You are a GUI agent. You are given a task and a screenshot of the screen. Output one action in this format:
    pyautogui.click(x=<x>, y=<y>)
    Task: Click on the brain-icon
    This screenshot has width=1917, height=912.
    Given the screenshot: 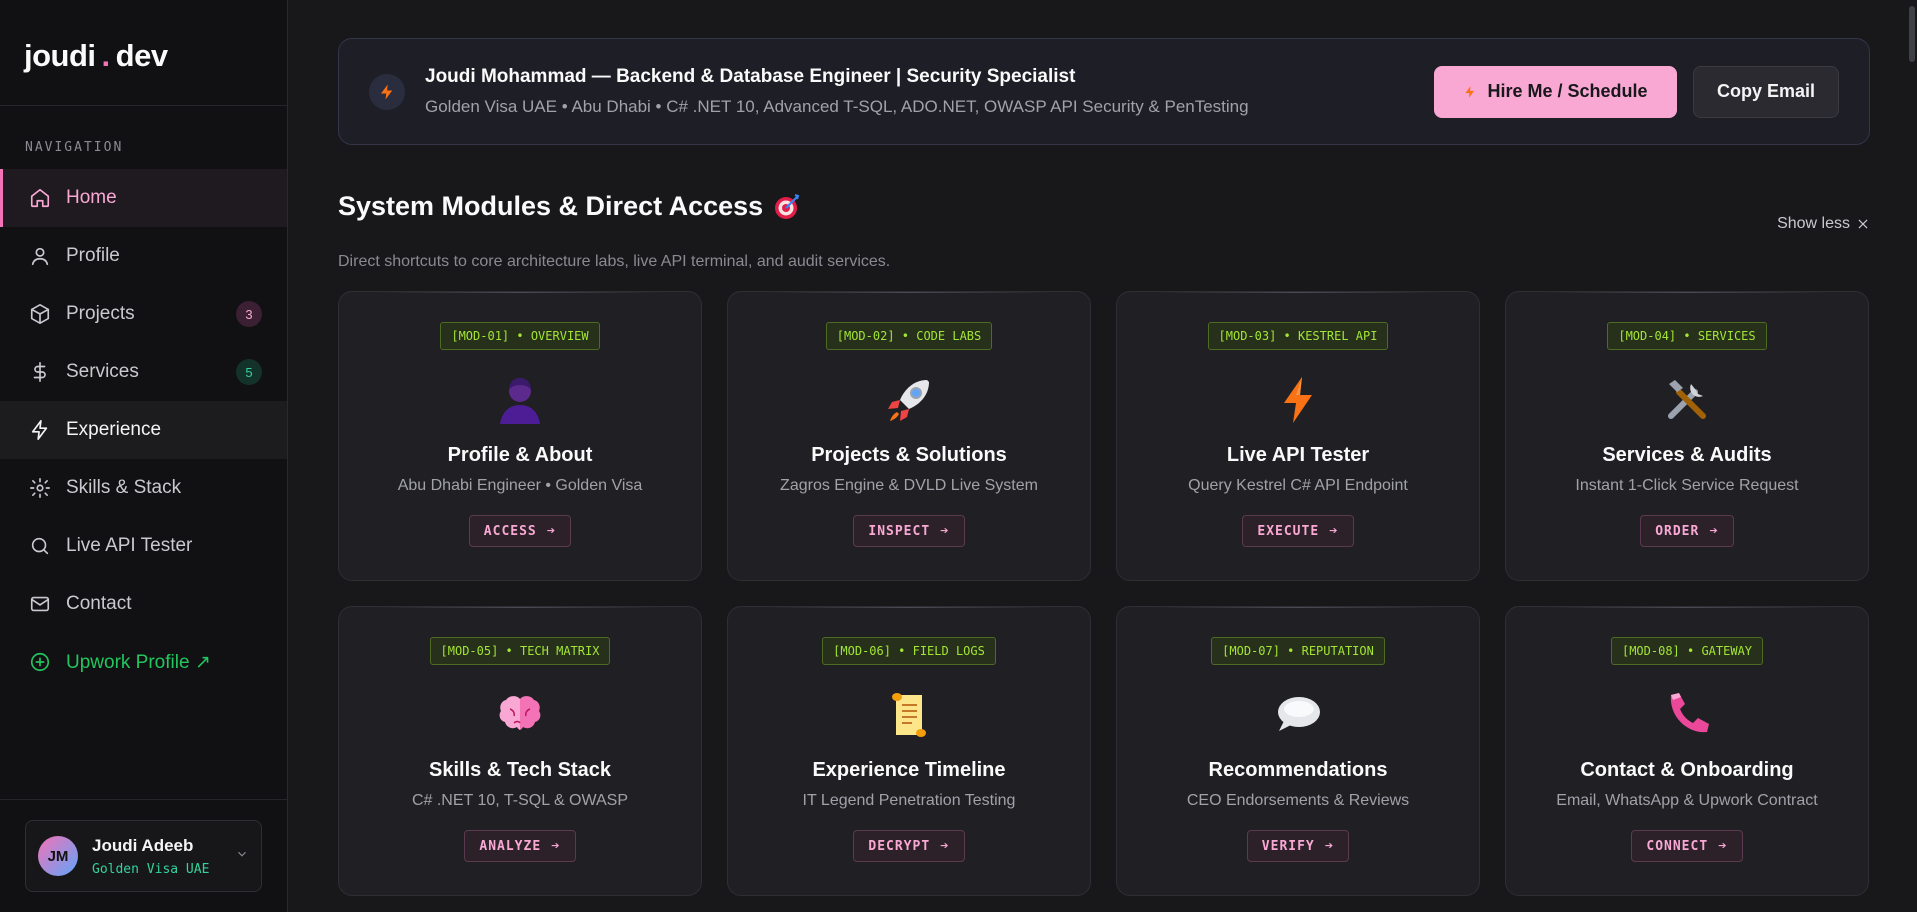 What is the action you would take?
    pyautogui.click(x=520, y=715)
    